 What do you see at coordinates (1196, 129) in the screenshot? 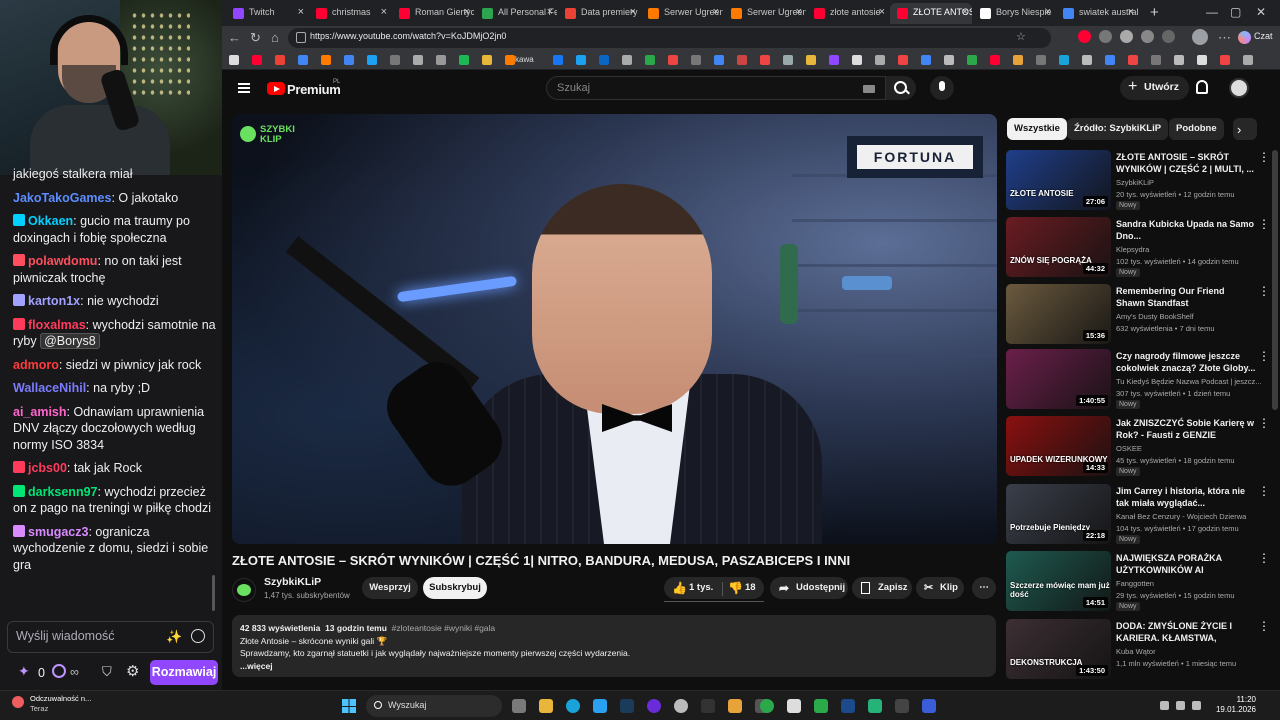
I see `chip-similar: Podobne` at bounding box center [1196, 129].